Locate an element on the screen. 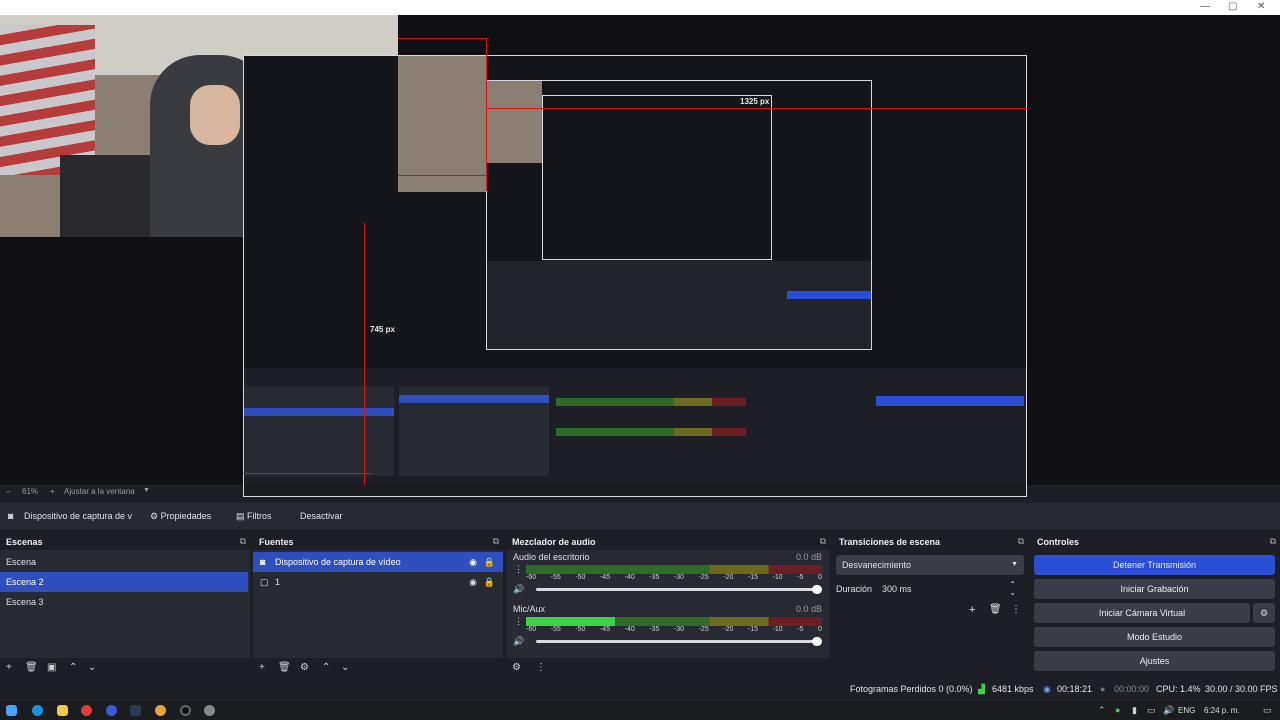  settings-app-icon is located at coordinates (209, 710).